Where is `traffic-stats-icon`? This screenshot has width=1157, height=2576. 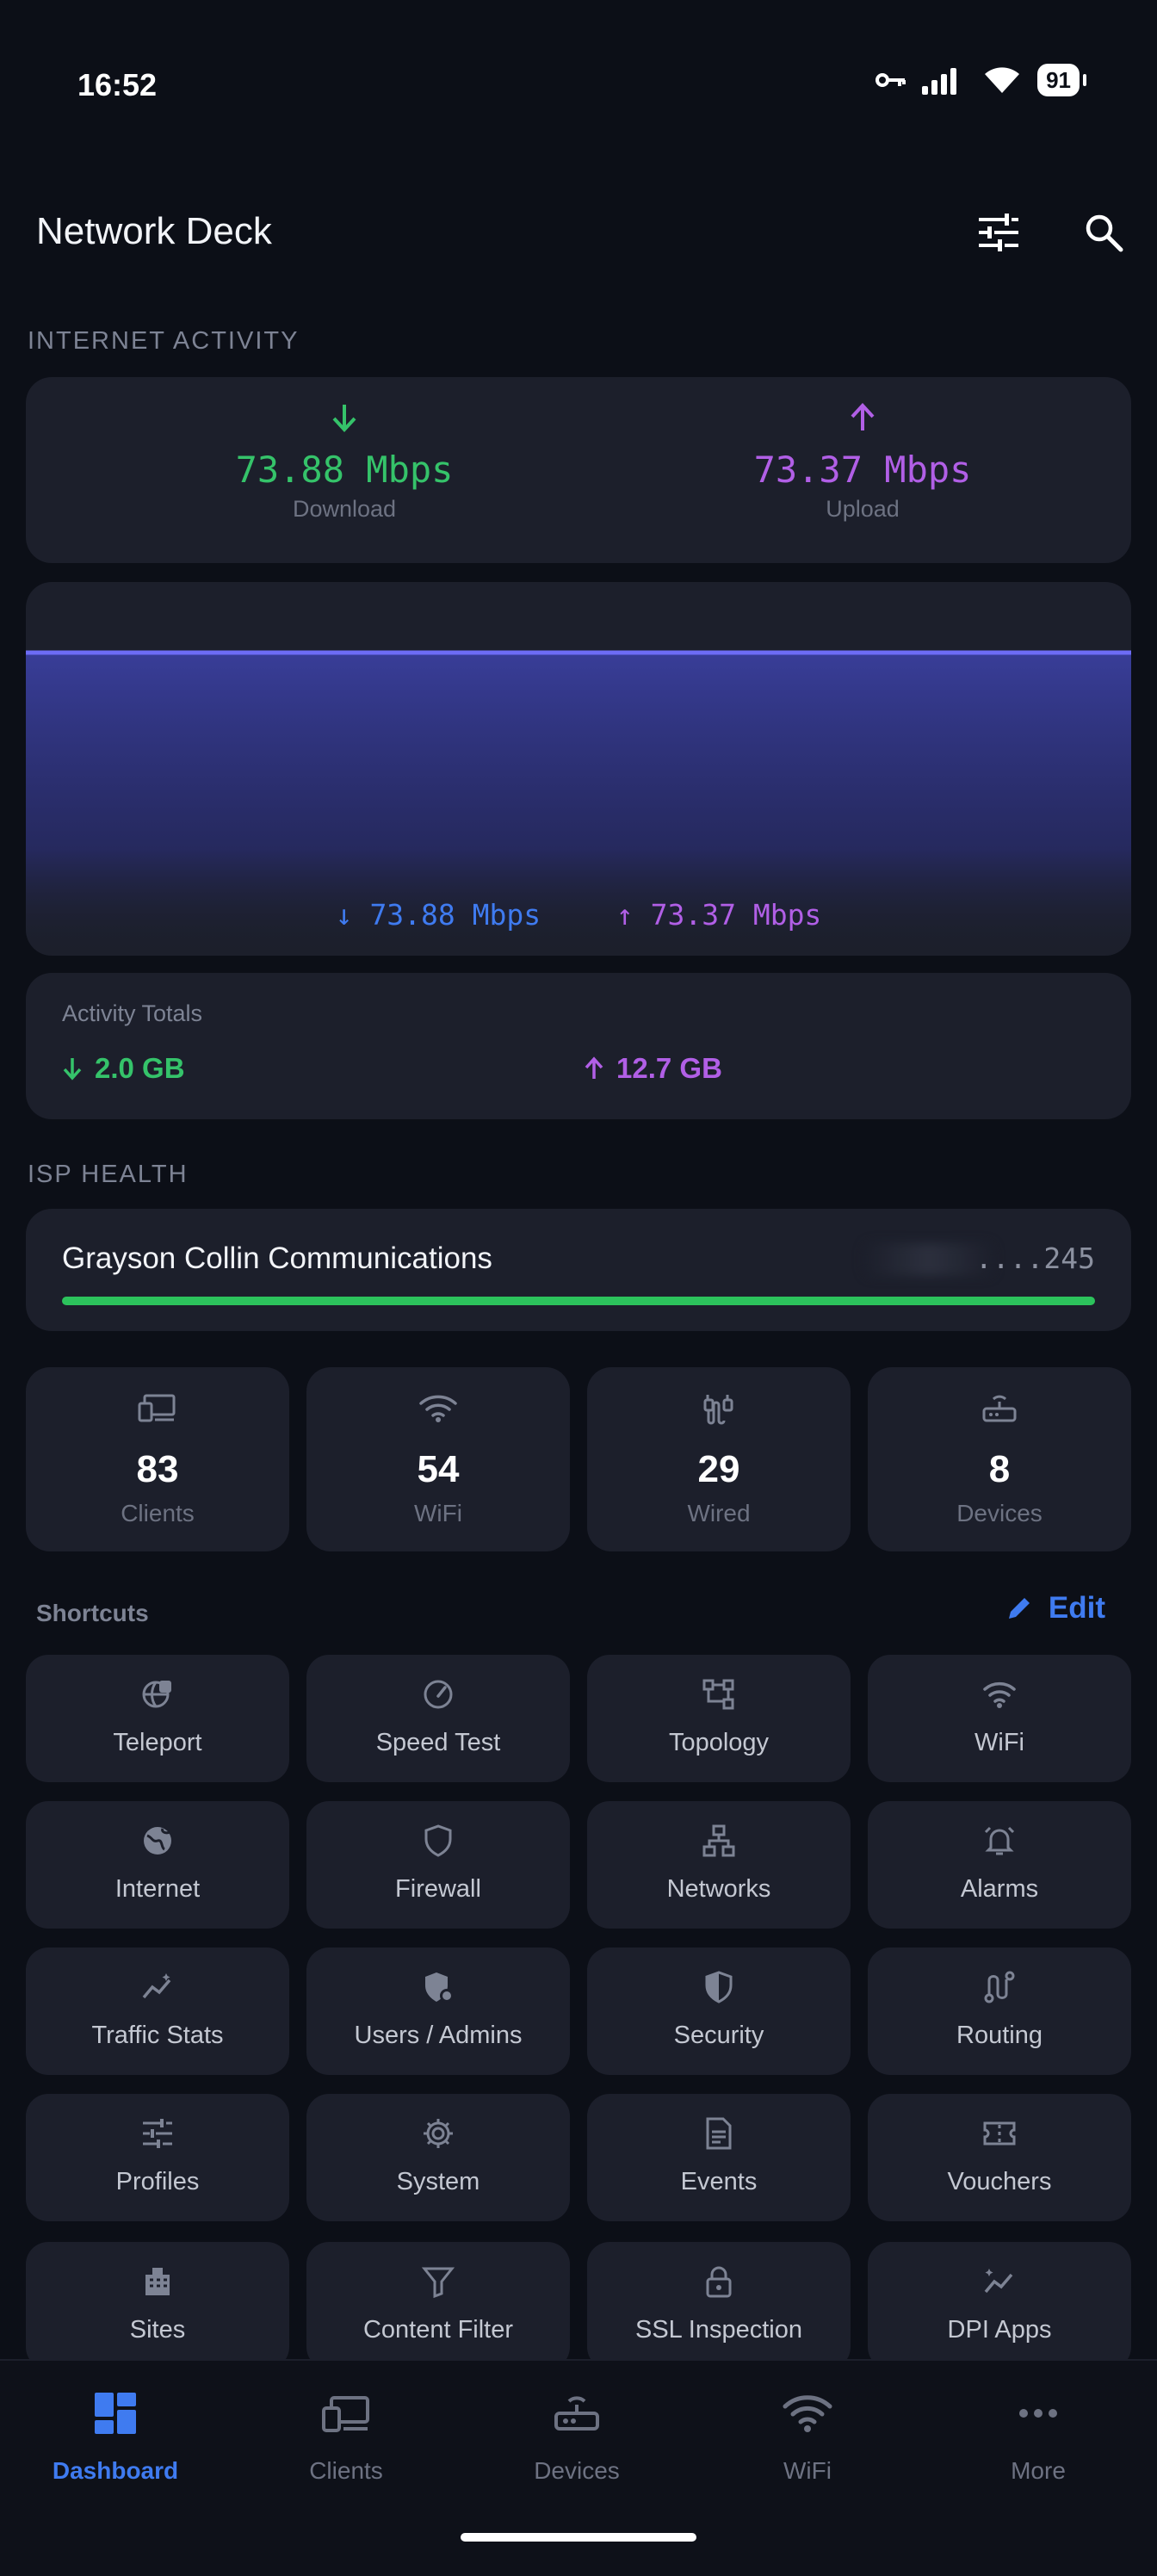
traffic-stats-icon is located at coordinates (157, 1986).